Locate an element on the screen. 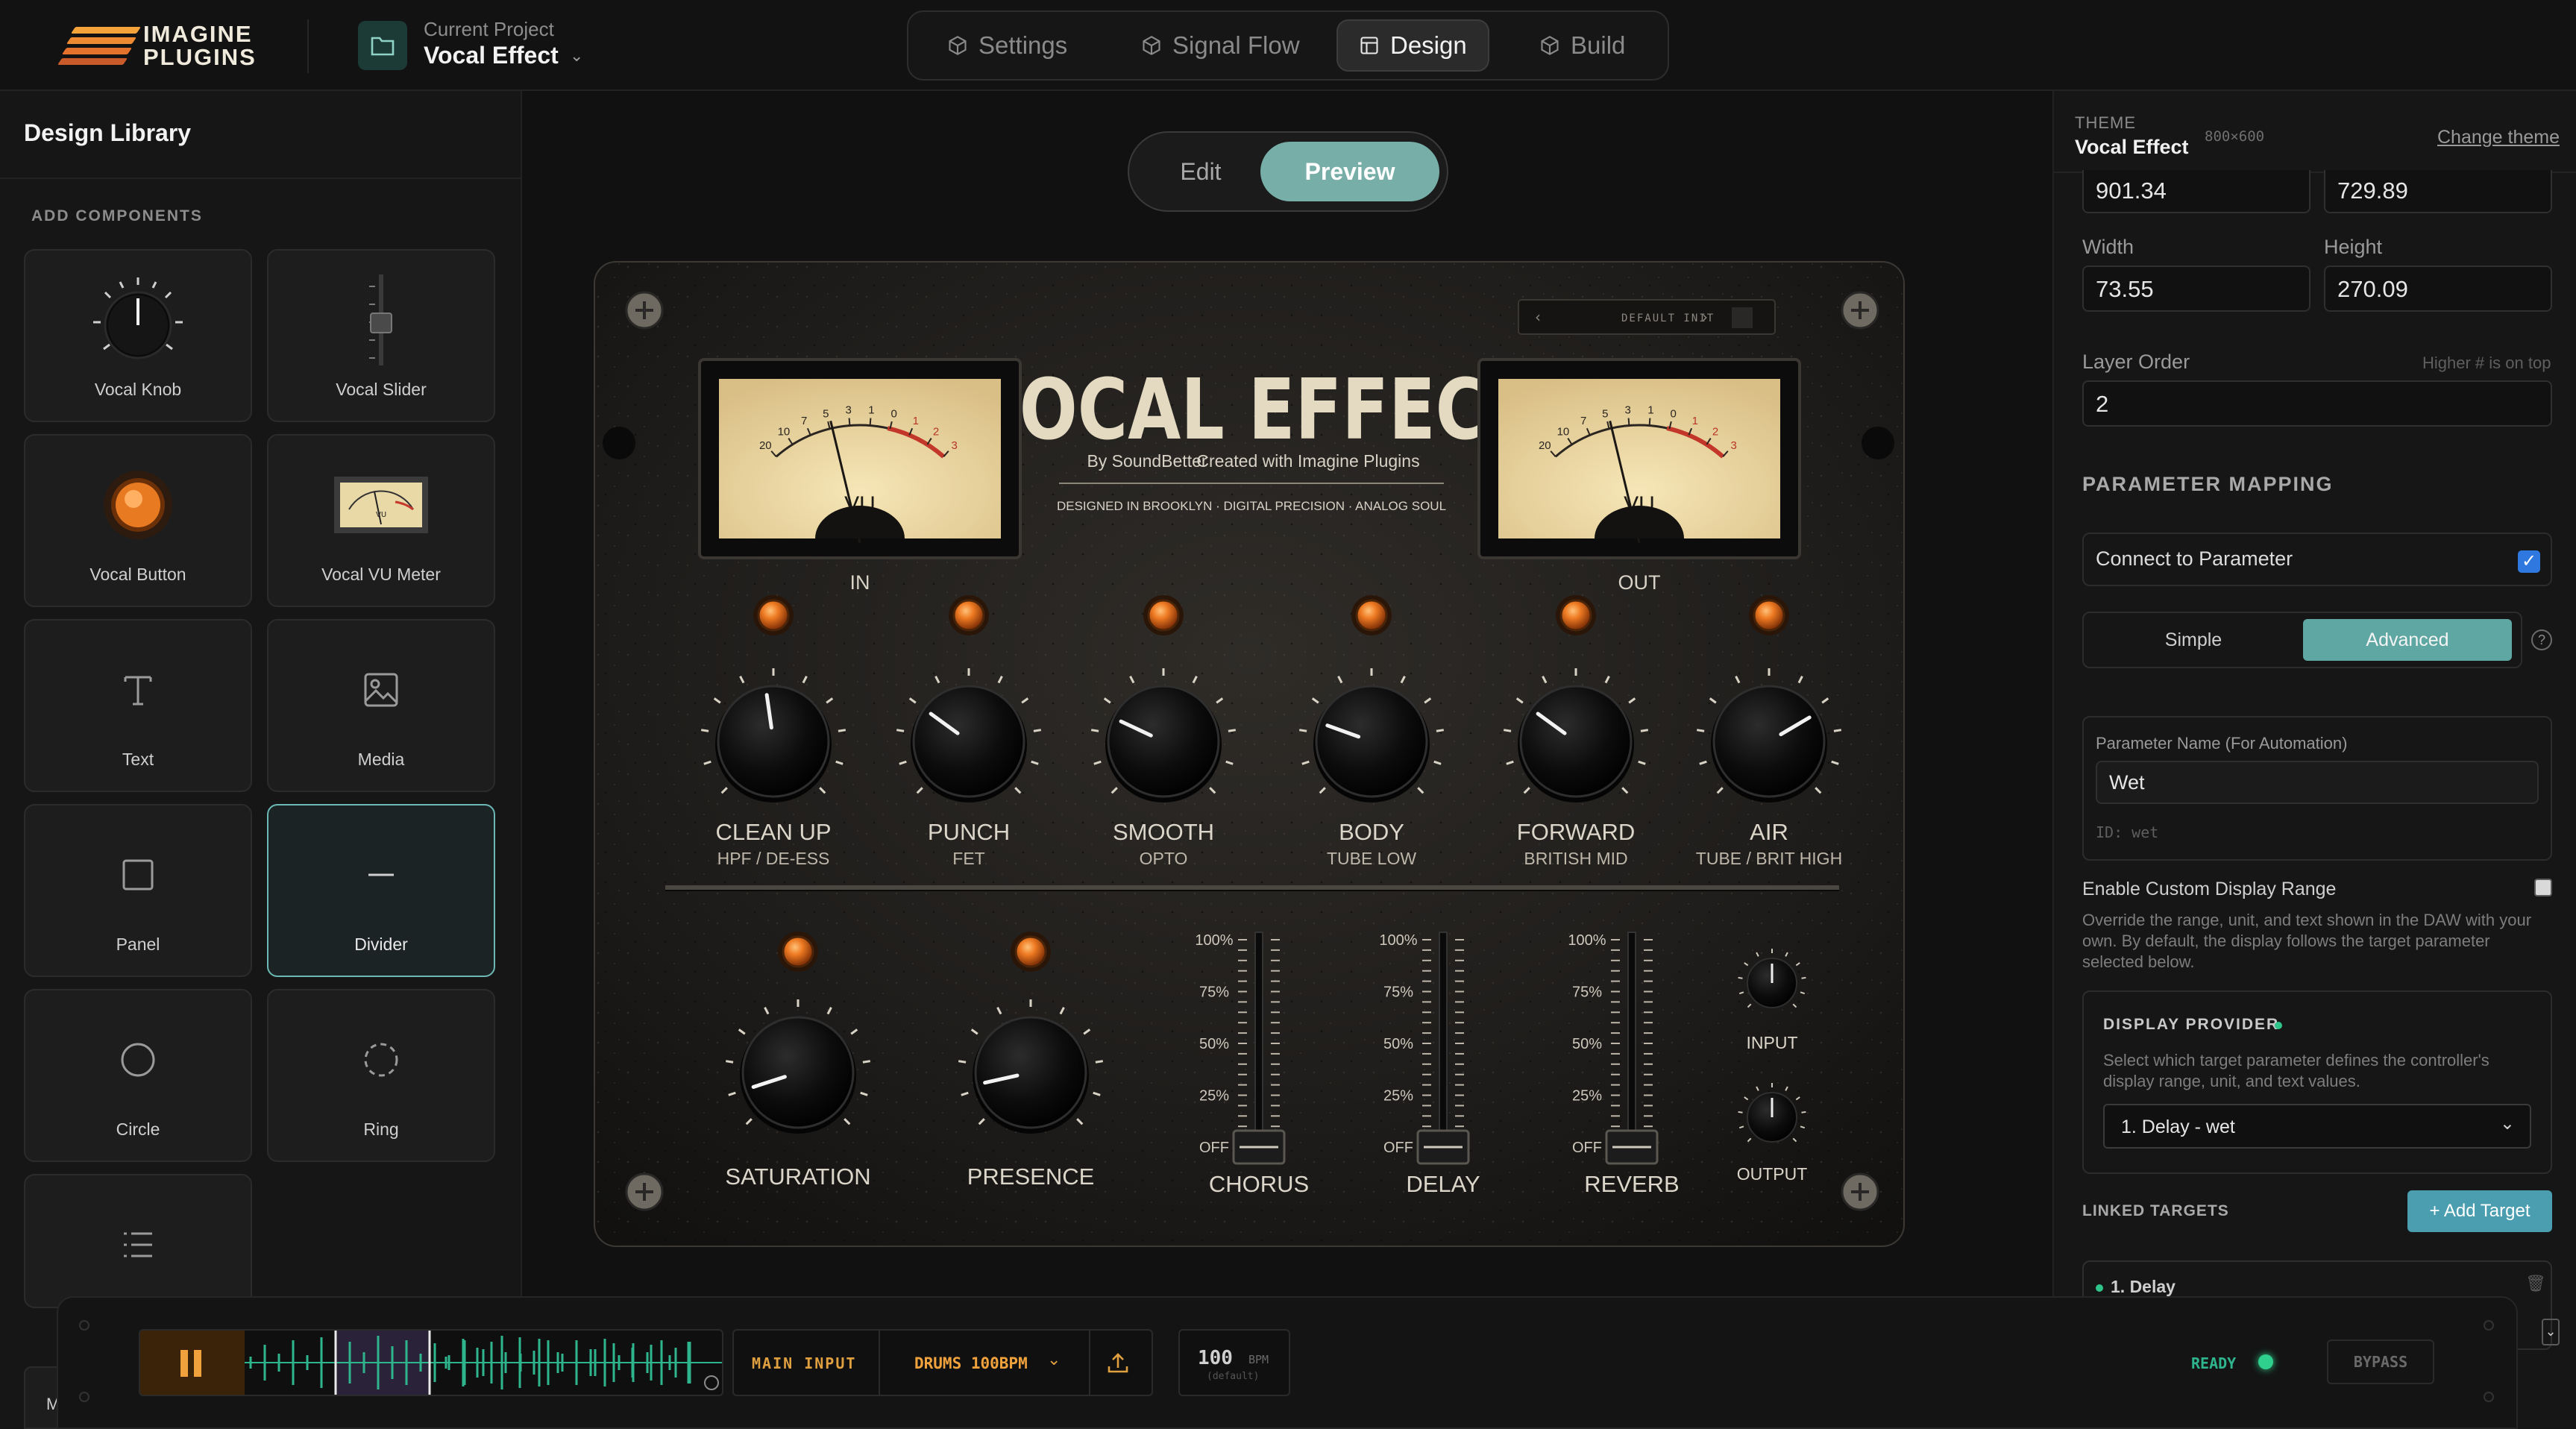 Image resolution: width=2576 pixels, height=1429 pixels. knob-label: PUNCH is located at coordinates (969, 832).